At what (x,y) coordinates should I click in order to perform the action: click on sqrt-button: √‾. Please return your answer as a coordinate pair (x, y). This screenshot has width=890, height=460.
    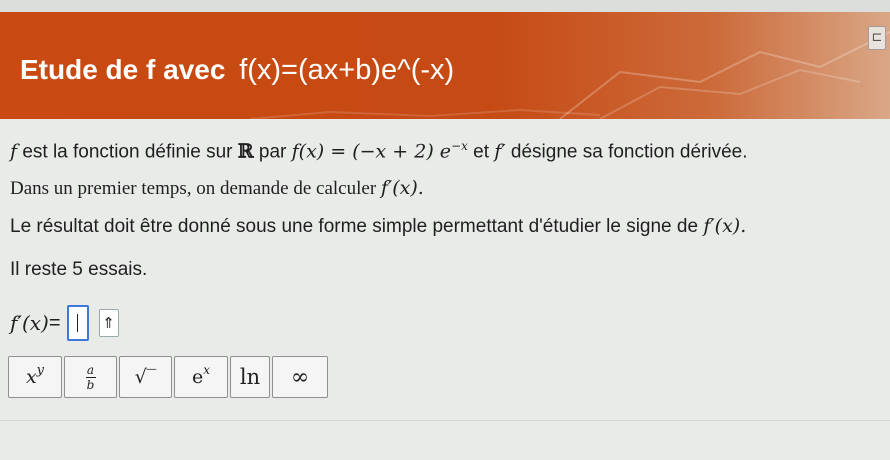
    Looking at the image, I should click on (145, 377).